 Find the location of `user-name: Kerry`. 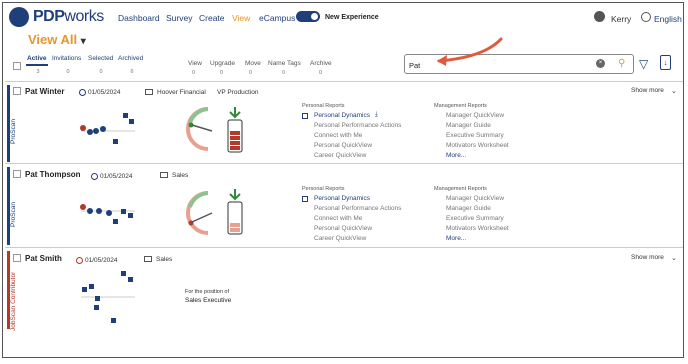

user-name: Kerry is located at coordinates (621, 19).